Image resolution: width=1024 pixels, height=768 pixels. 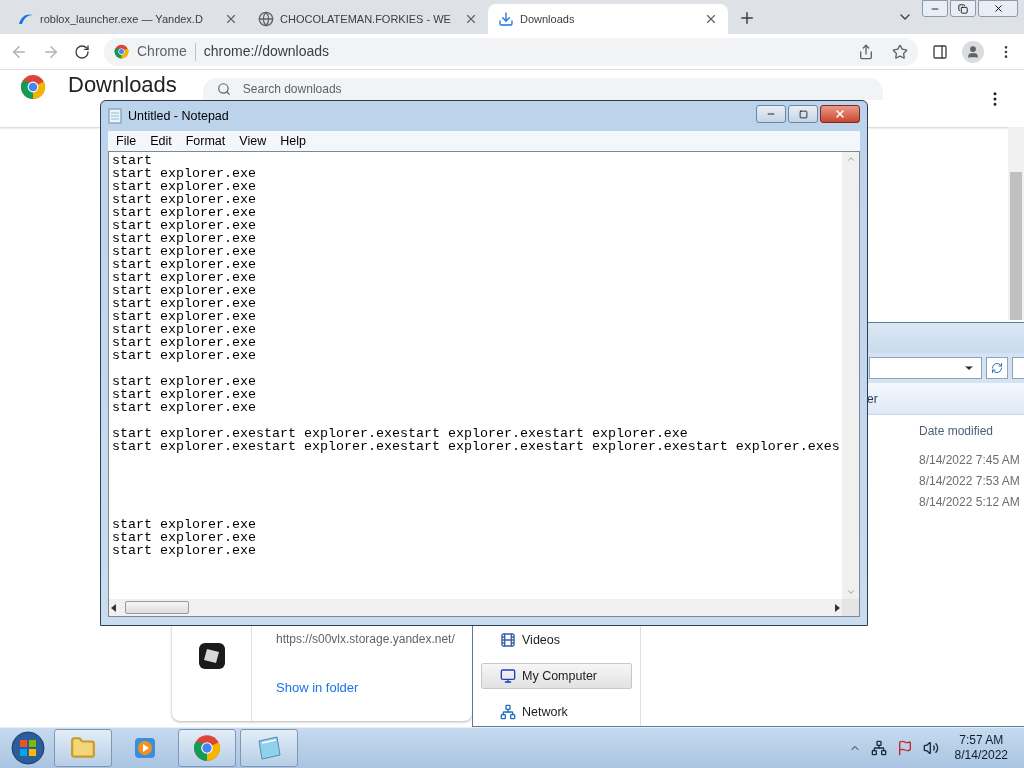 I want to click on address-bar: Chrome chrome://downloads, so click(x=511, y=51).